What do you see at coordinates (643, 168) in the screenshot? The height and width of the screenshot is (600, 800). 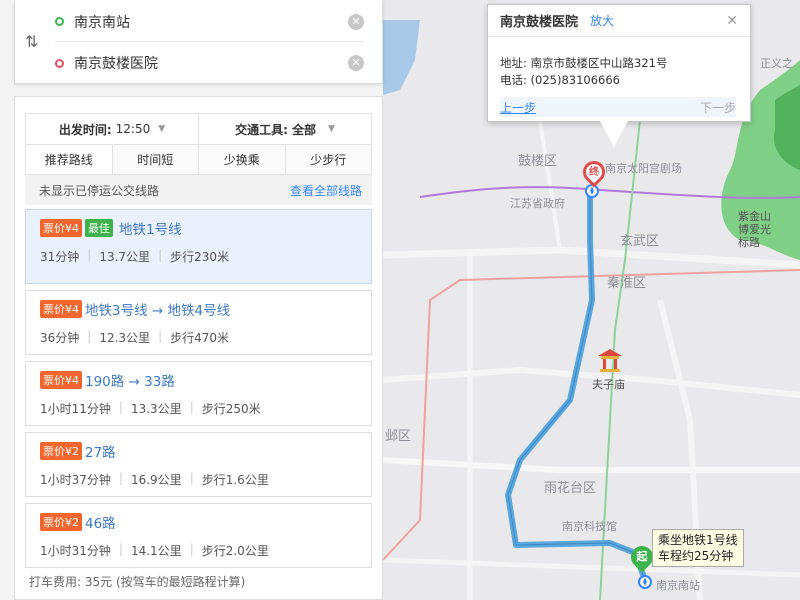 I see `map-label-taiyang: 南京太阳宫剧场` at bounding box center [643, 168].